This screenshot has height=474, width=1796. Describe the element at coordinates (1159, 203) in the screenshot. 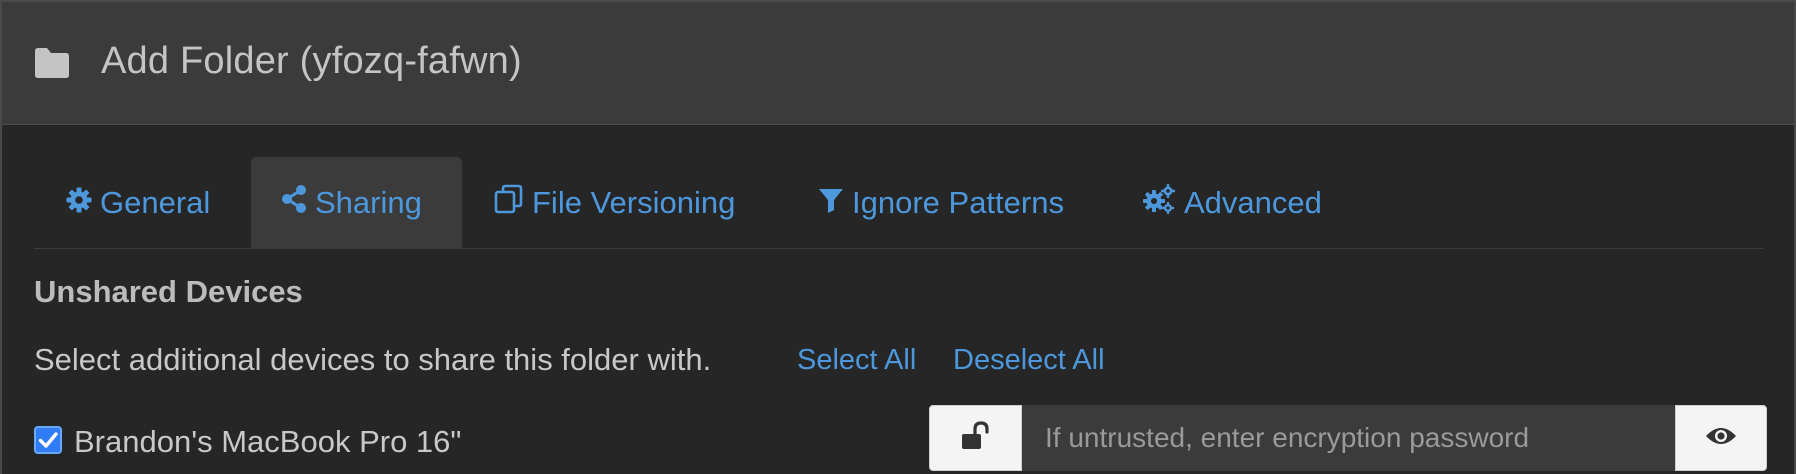

I see `gears-icon` at that location.